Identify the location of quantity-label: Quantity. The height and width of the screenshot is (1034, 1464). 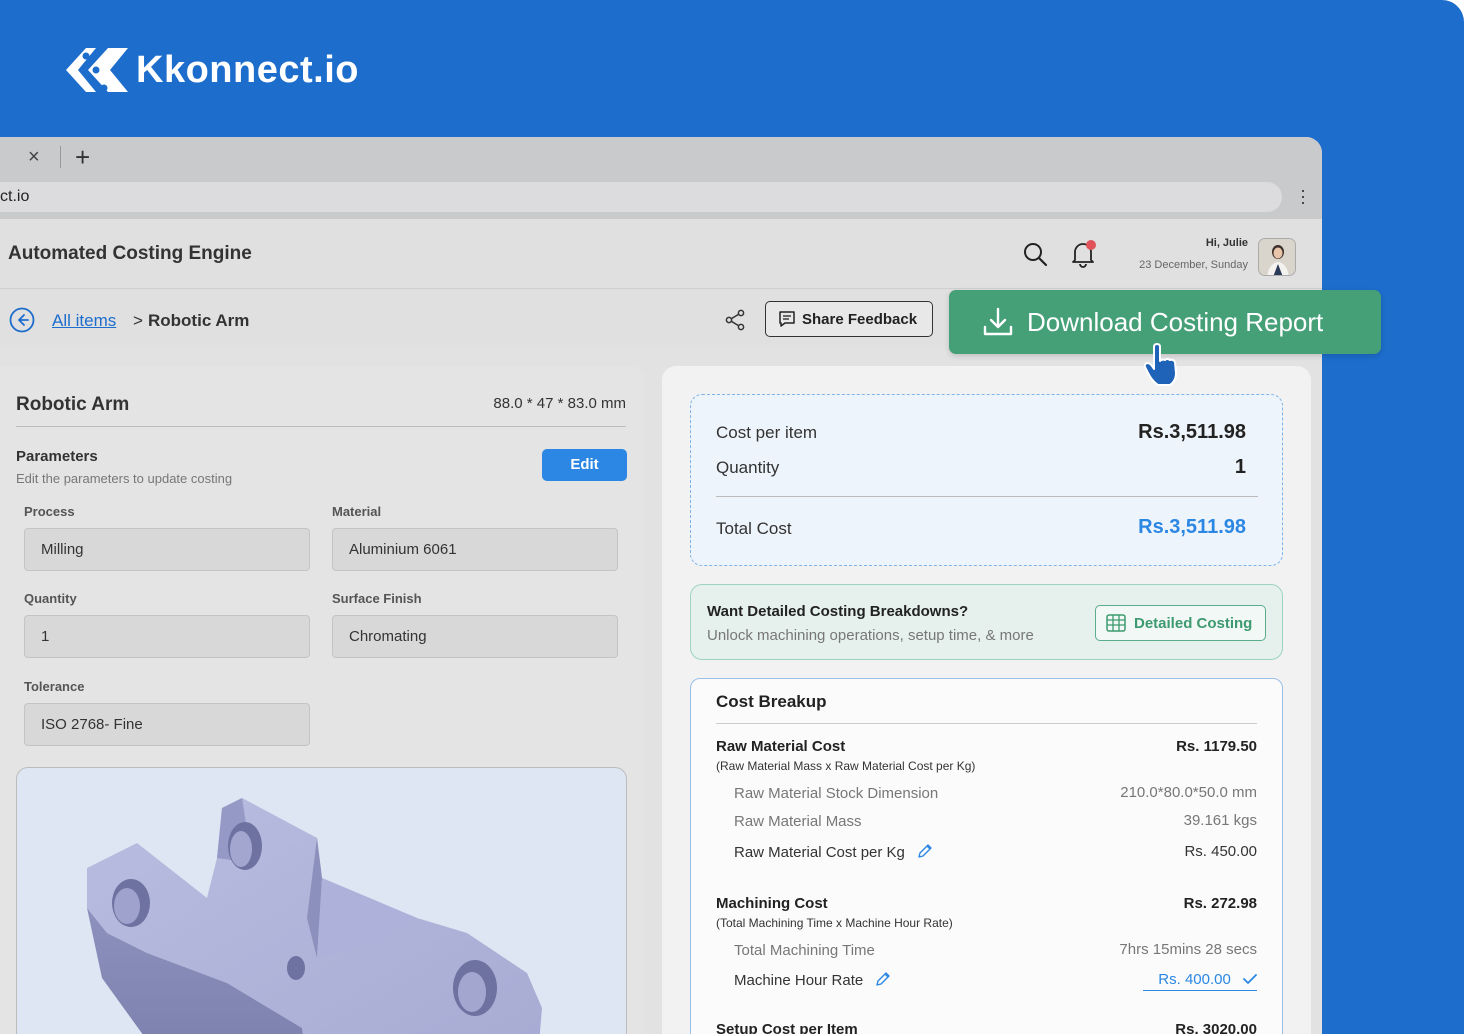
(50, 598).